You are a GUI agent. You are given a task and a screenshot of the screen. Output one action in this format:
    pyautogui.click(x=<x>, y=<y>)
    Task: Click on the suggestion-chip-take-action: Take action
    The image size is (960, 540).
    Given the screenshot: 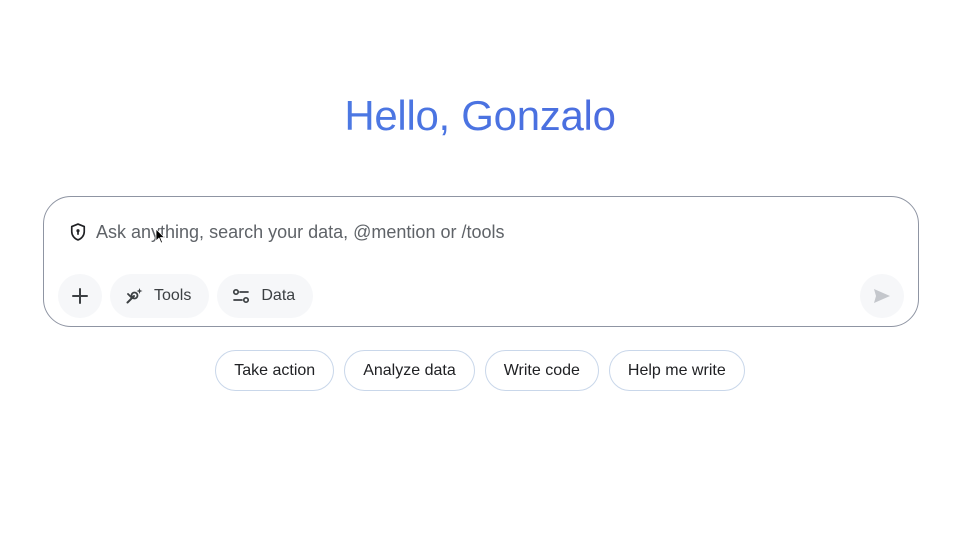 What is the action you would take?
    pyautogui.click(x=275, y=370)
    